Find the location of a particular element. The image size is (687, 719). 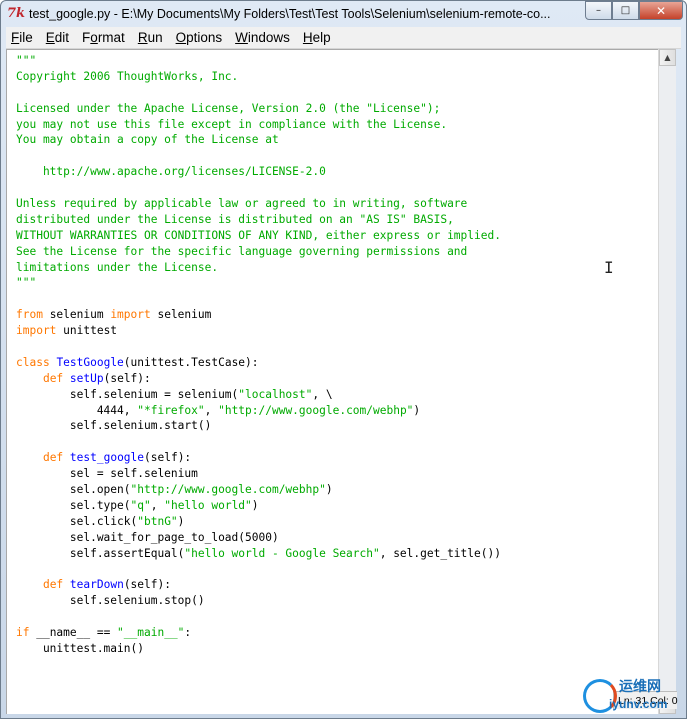

menu-options: Options is located at coordinates (199, 38).